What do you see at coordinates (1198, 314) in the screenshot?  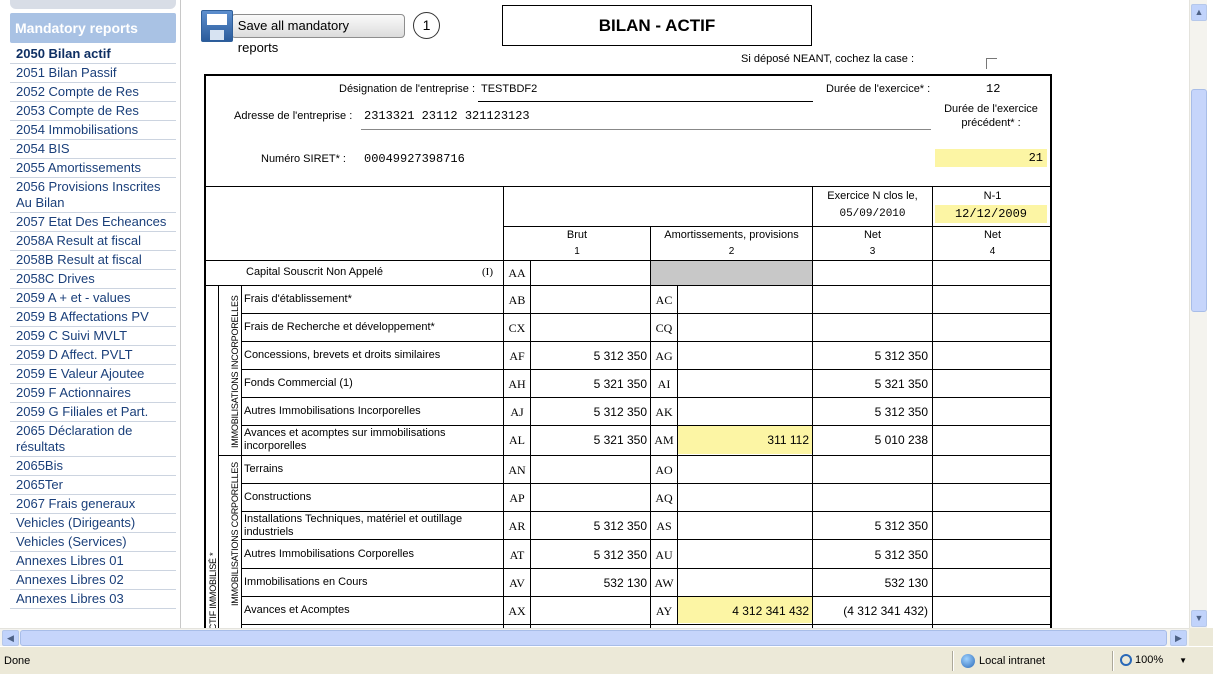 I see `vertical-scrollbar: ▲ ▼` at bounding box center [1198, 314].